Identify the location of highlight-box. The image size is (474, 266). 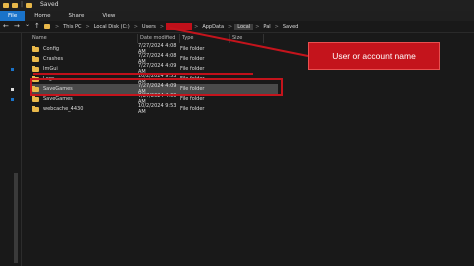
(156, 87).